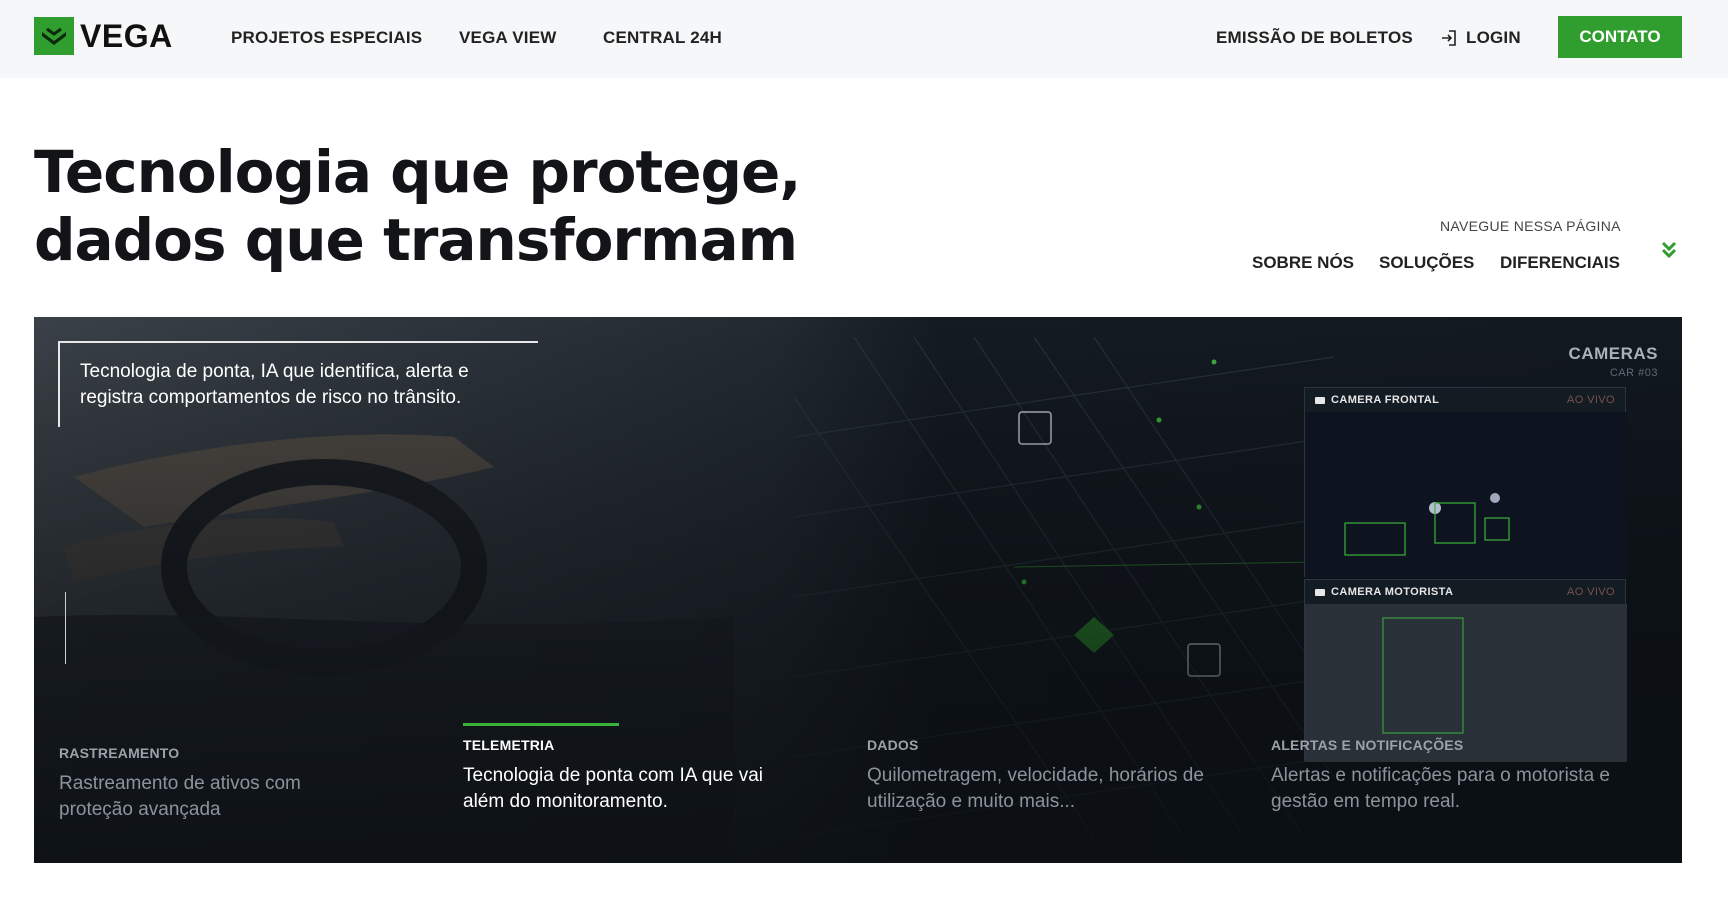 The width and height of the screenshot is (1728, 900). What do you see at coordinates (119, 753) in the screenshot?
I see `tab-label: RASTREAMENTO` at bounding box center [119, 753].